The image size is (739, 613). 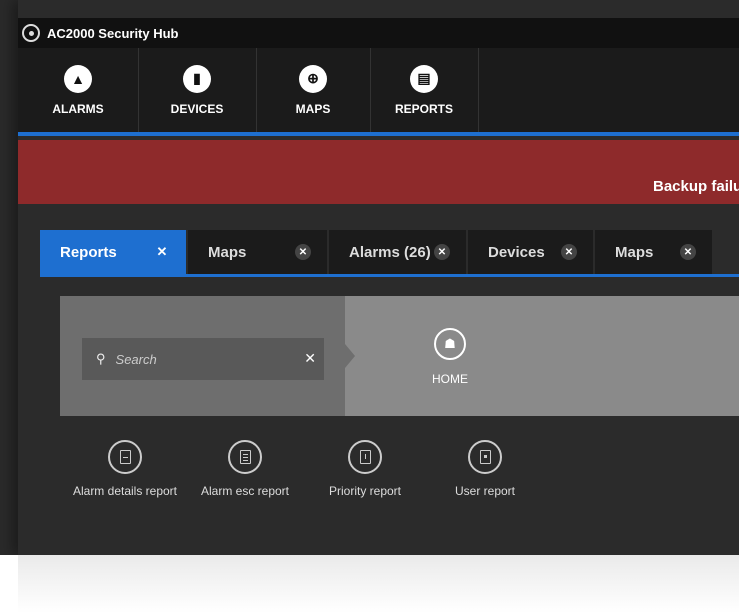 I want to click on tab-label: Devices, so click(x=516, y=252).